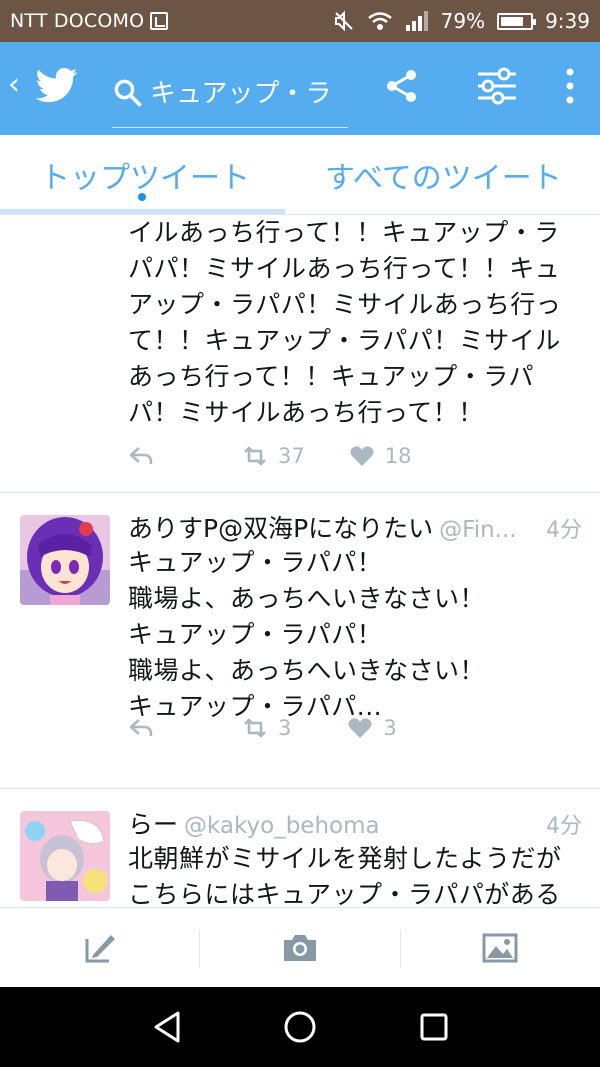 Image resolution: width=600 pixels, height=1067 pixels. I want to click on app-bar: ‹ キュアップ・ラ, so click(300, 88).